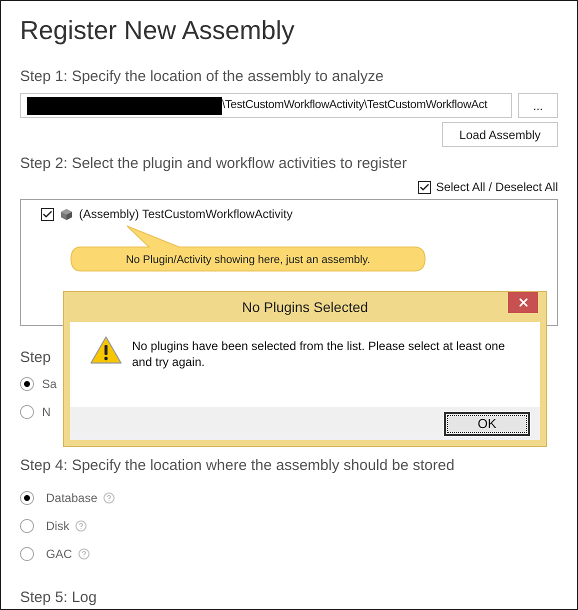 This screenshot has width=578, height=610. What do you see at coordinates (305, 307) in the screenshot?
I see `dialog-title: No Plugins Selected` at bounding box center [305, 307].